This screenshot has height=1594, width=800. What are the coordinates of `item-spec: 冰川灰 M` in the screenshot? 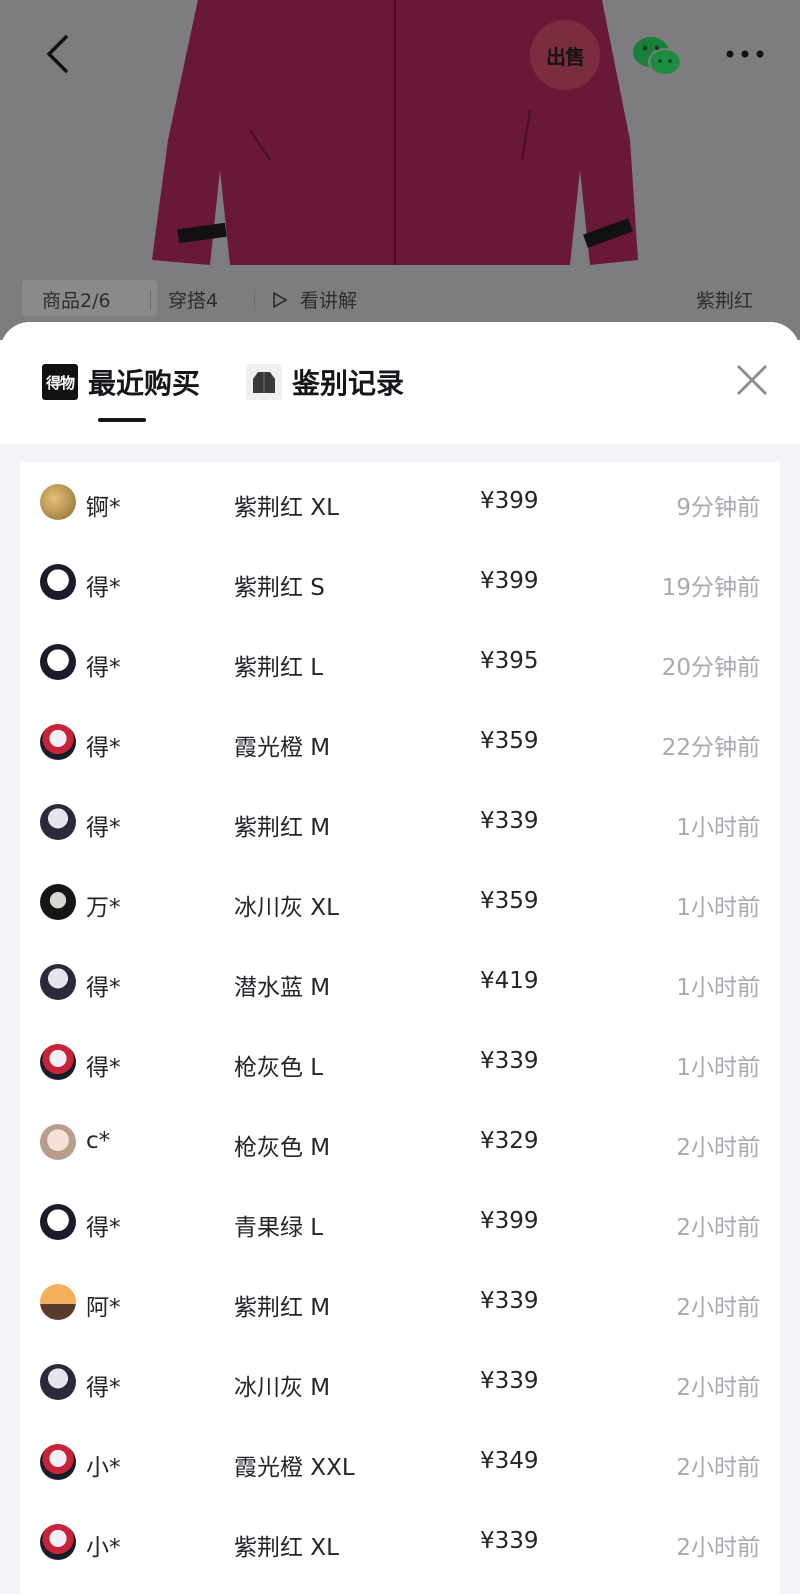 It's located at (282, 1388).